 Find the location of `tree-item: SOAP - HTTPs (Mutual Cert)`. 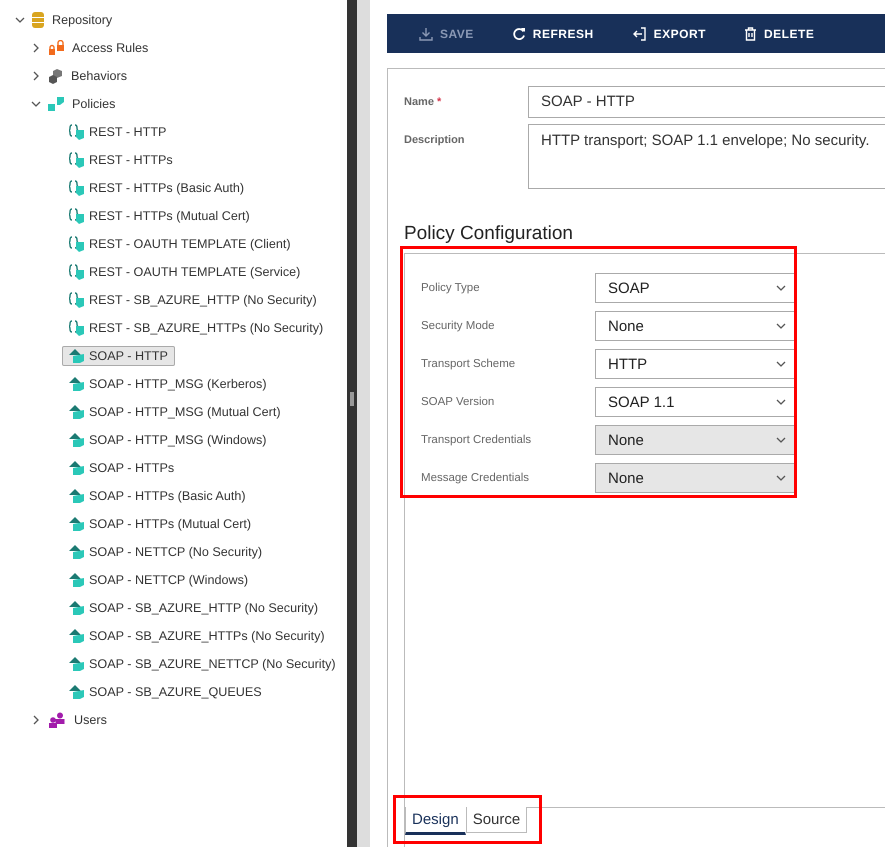

tree-item: SOAP - HTTPs (Mutual Cert) is located at coordinates (160, 524).